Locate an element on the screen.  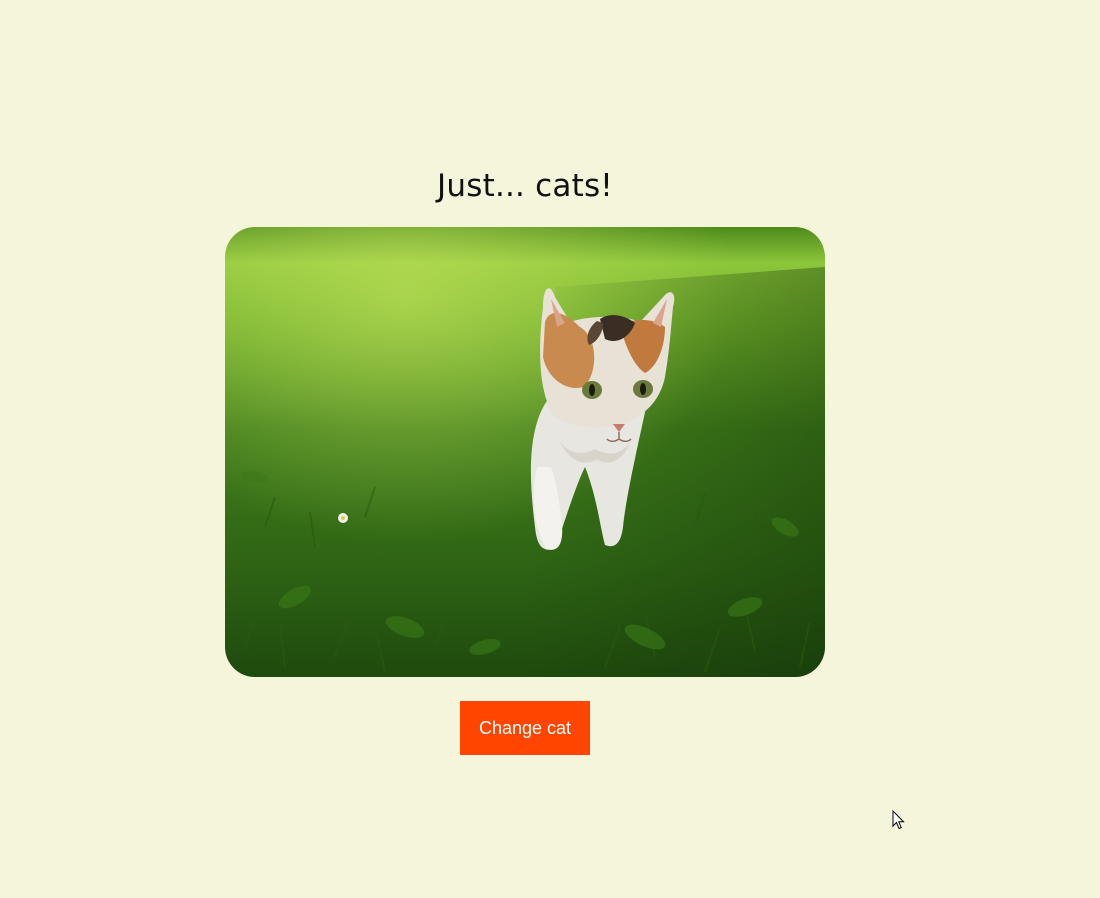
change-cat-button: Change cat is located at coordinates (525, 728).